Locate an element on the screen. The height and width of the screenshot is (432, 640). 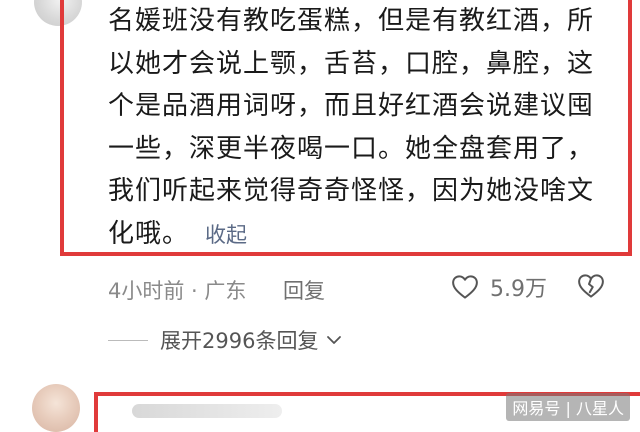
broken-heart-icon is located at coordinates (591, 286).